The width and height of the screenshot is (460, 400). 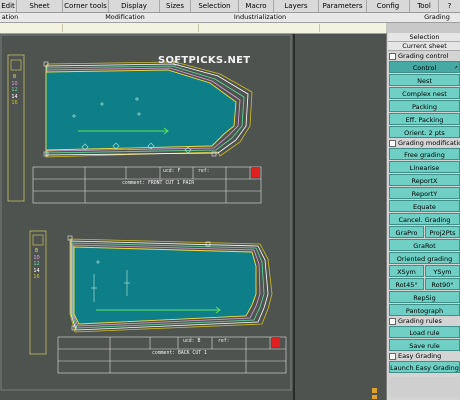 What do you see at coordinates (8, 6) in the screenshot?
I see `menu-edit: Edit` at bounding box center [8, 6].